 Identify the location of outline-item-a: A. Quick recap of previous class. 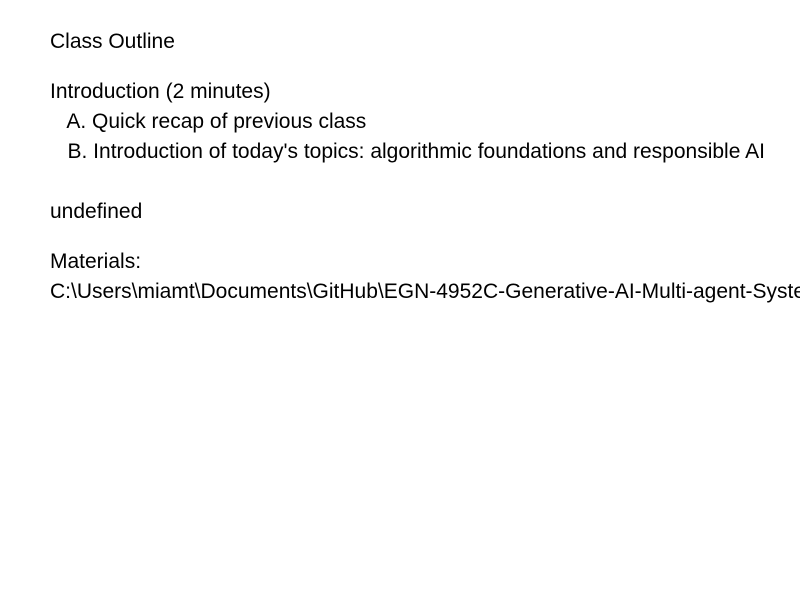
(208, 121).